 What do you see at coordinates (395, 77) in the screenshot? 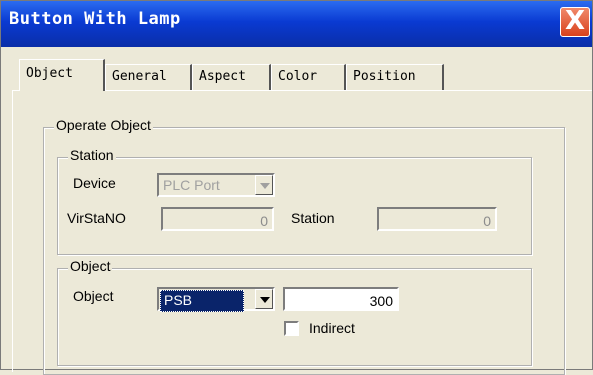
I see `tab-position: Position` at bounding box center [395, 77].